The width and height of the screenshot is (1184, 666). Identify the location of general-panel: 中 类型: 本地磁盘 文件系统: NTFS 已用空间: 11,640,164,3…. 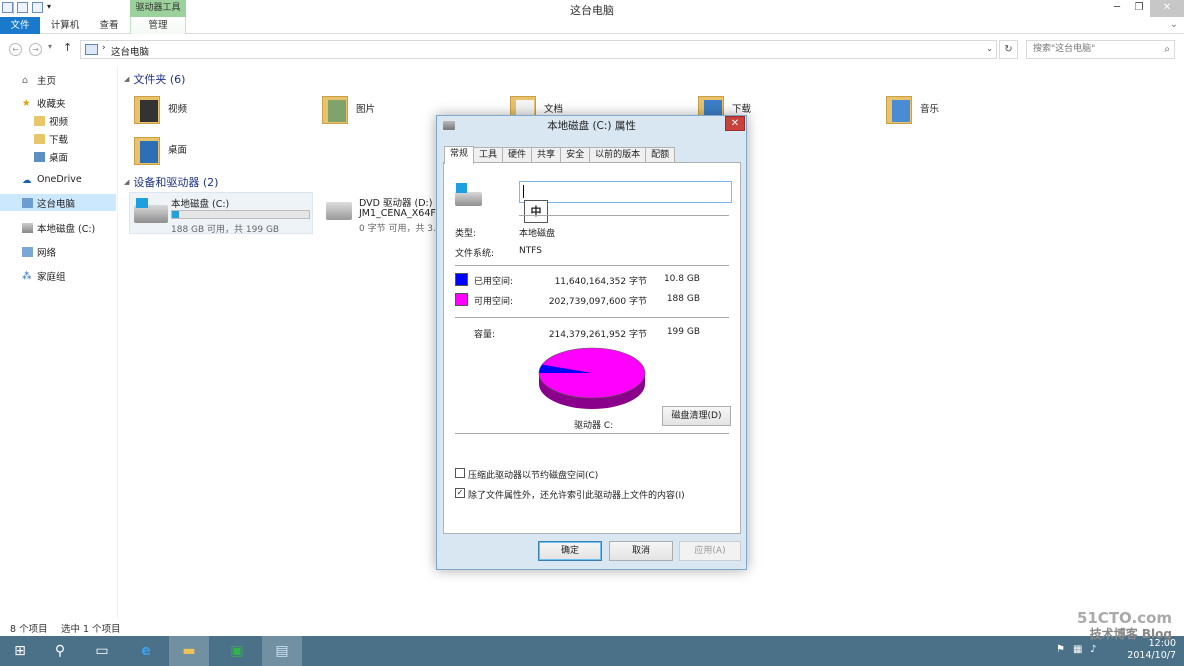
(592, 348).